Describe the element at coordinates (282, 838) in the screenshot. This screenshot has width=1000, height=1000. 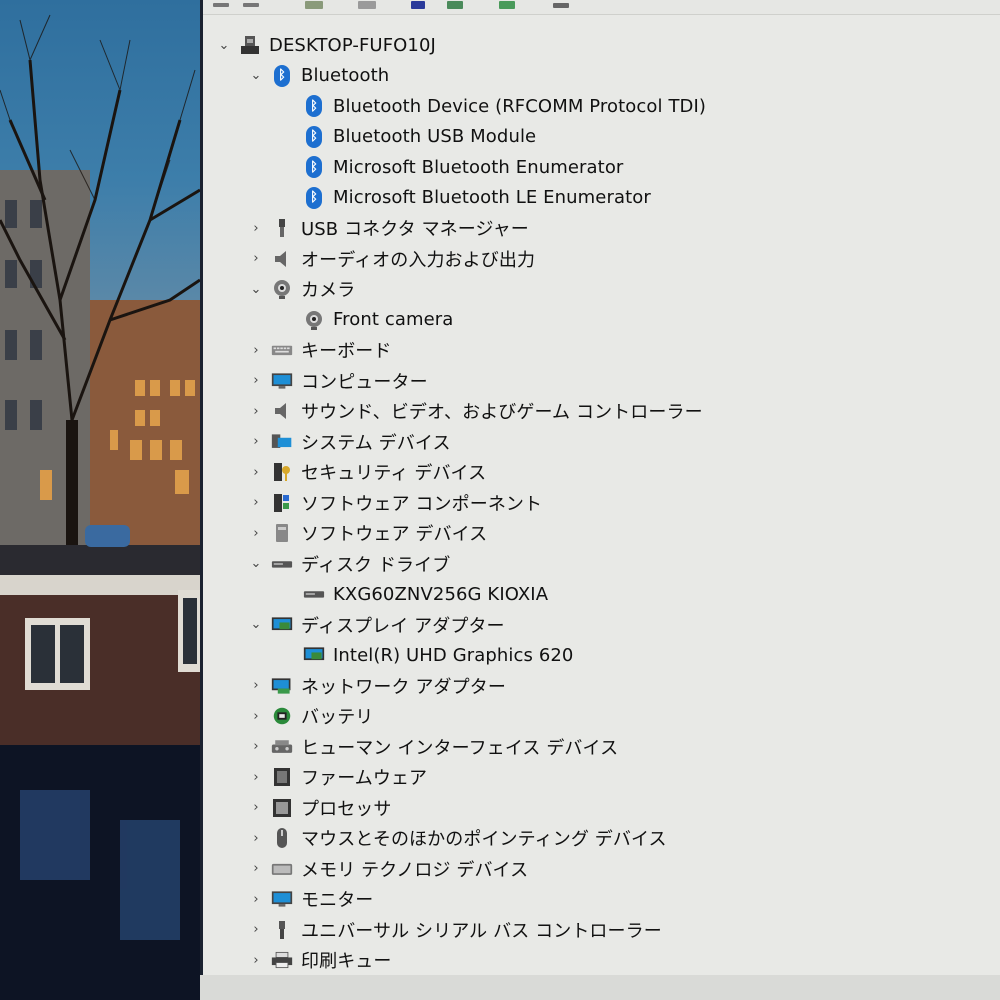
I see `mouse-icon` at that location.